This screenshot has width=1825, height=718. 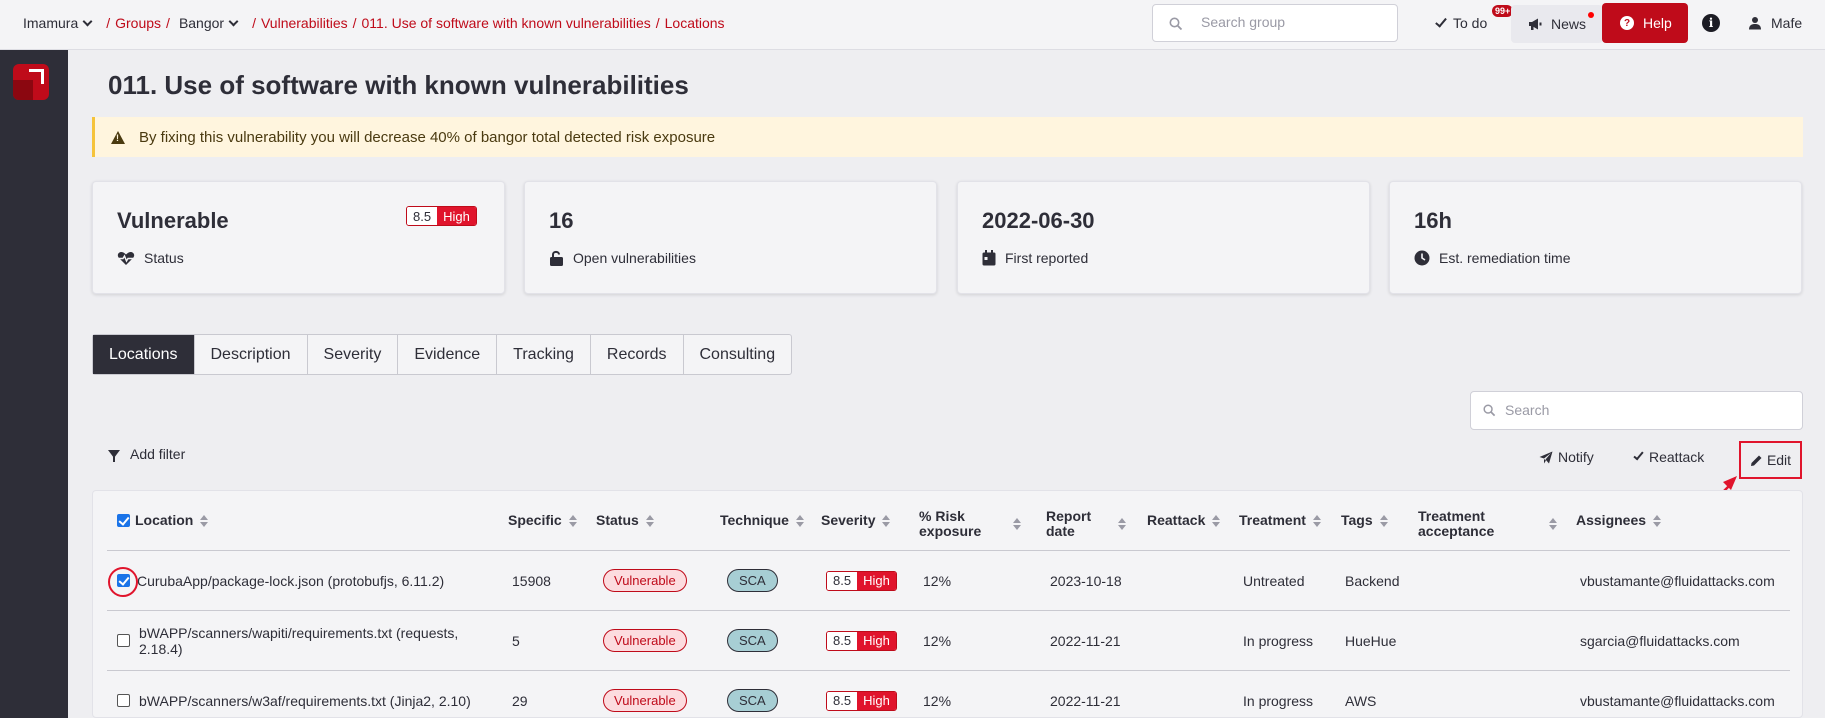 What do you see at coordinates (1069, 523) in the screenshot?
I see `column-report-date-label: Report date` at bounding box center [1069, 523].